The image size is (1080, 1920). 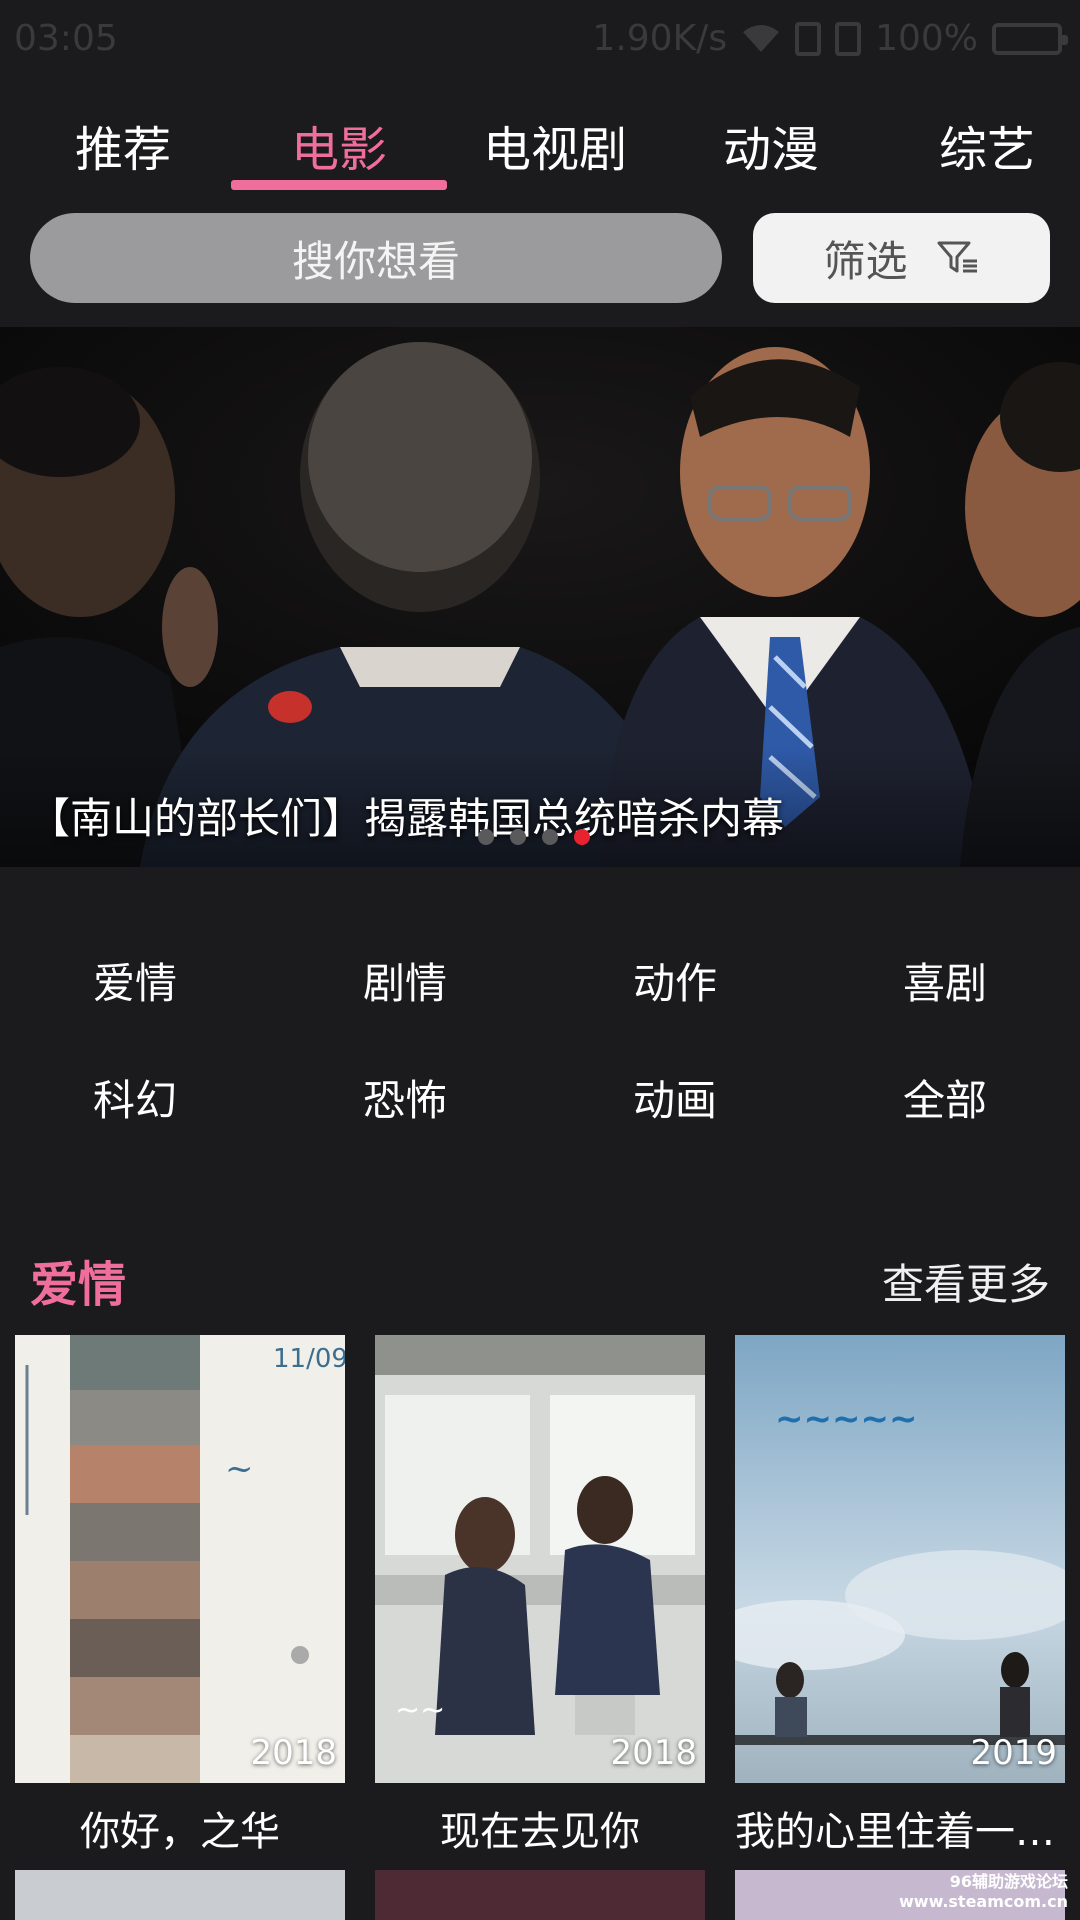 What do you see at coordinates (865, 261) in the screenshot?
I see `filter-label: 筛选` at bounding box center [865, 261].